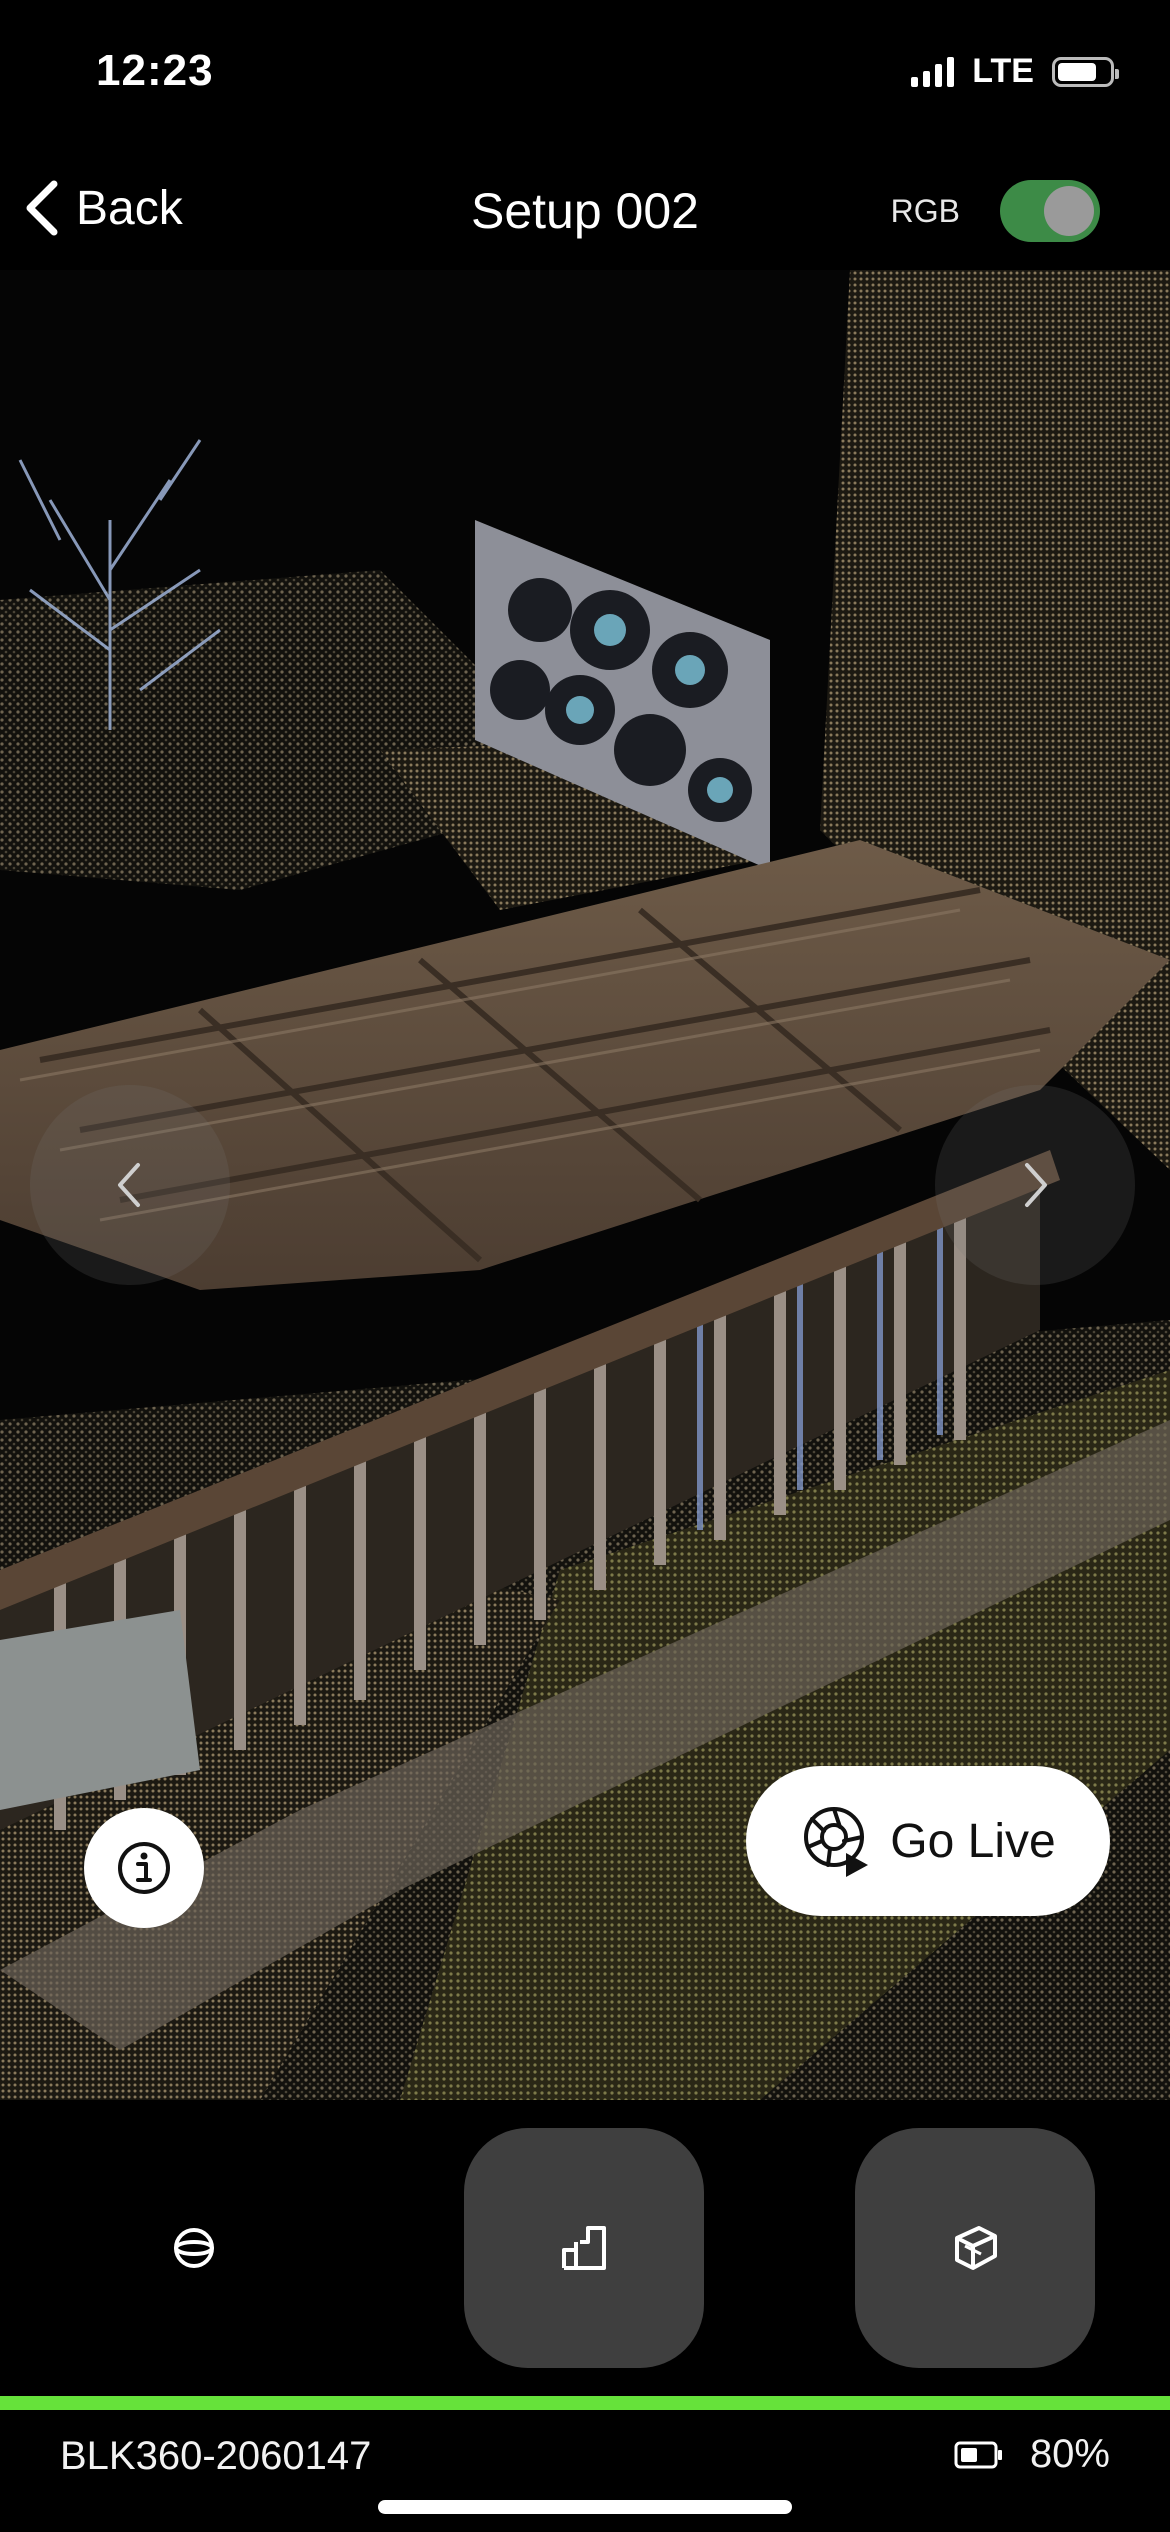 Image resolution: width=1170 pixels, height=2532 pixels. I want to click on go-live-button: Go Live, so click(928, 1841).